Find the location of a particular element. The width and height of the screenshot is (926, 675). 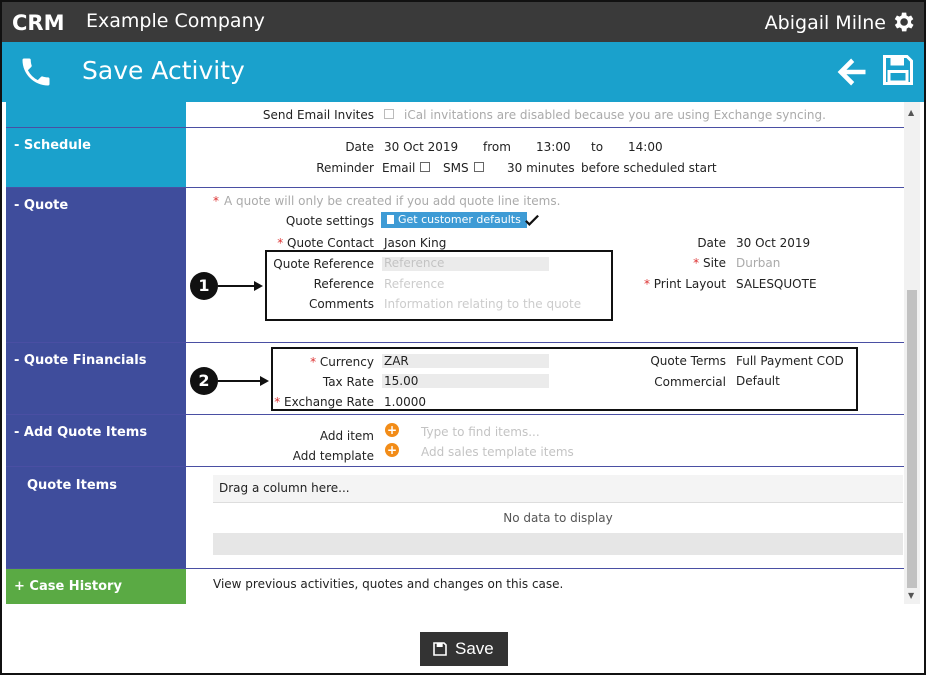

quote-items-sidebar: Quote Items is located at coordinates (96, 517).